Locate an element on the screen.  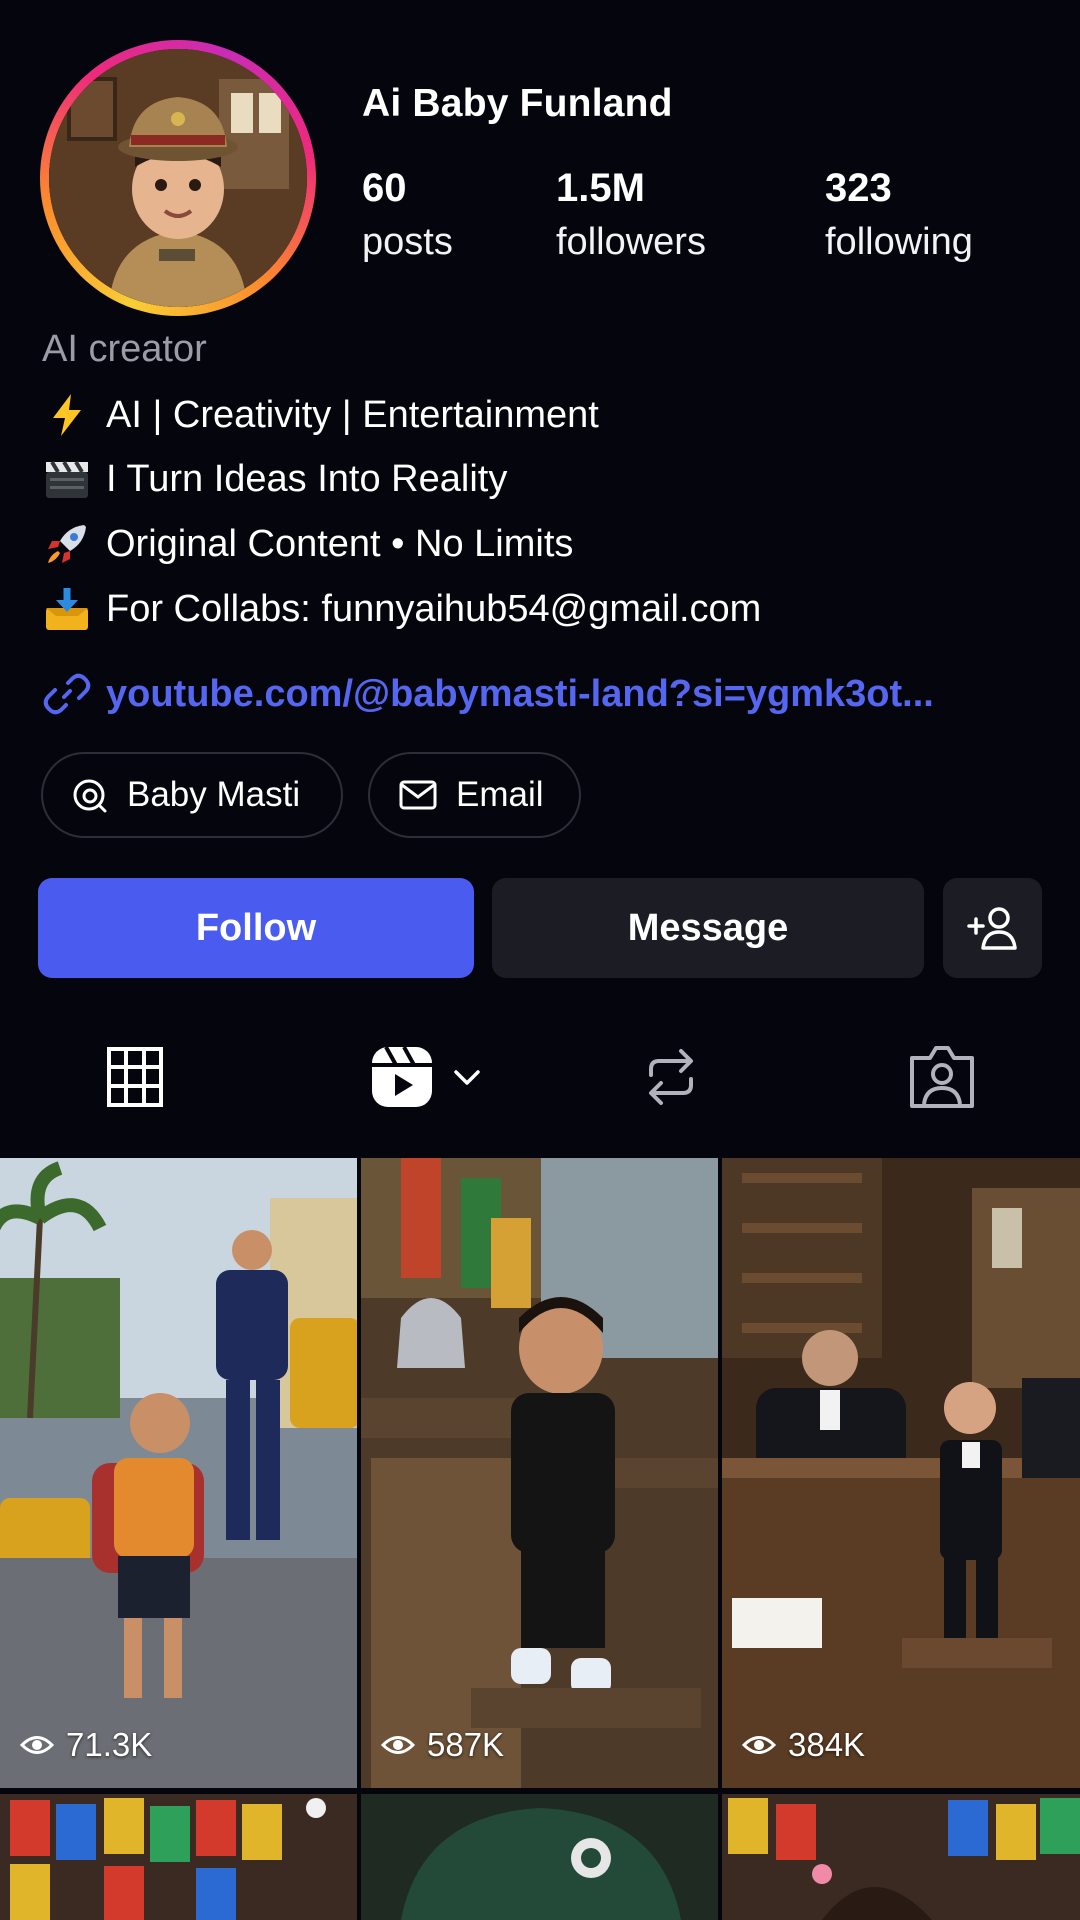
message-button: Message is located at coordinates (708, 928).